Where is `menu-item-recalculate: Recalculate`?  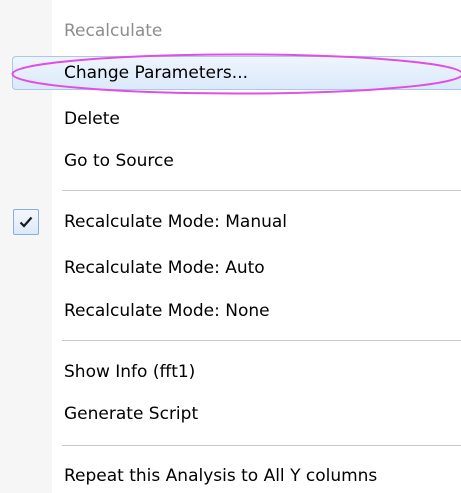
menu-item-recalculate: Recalculate is located at coordinates (113, 31).